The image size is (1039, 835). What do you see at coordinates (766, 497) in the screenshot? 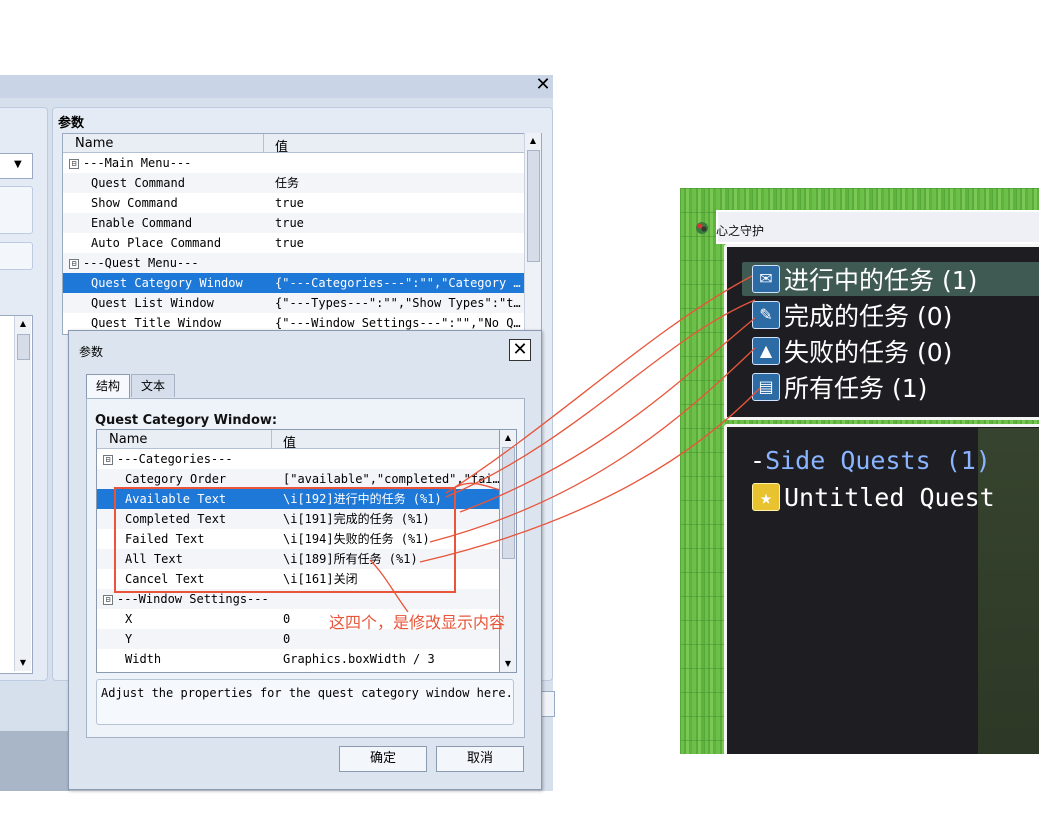
I see `star-icon: ★` at bounding box center [766, 497].